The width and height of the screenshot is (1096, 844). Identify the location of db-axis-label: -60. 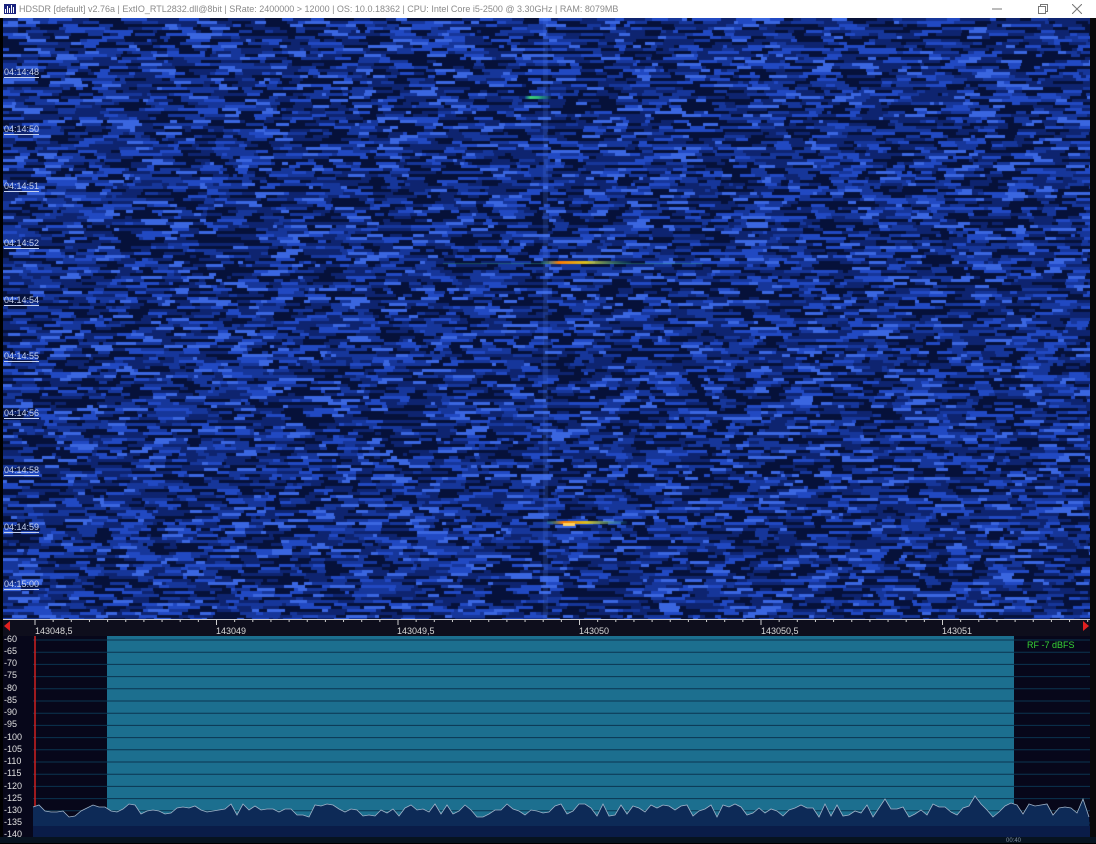
(11, 639).